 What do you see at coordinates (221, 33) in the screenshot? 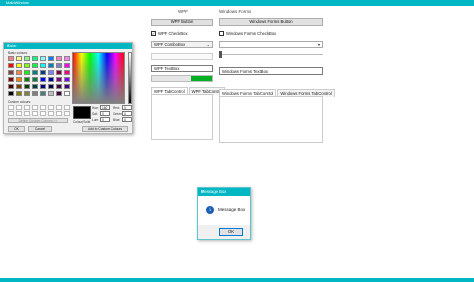
I see `winforms-checkbox-box` at bounding box center [221, 33].